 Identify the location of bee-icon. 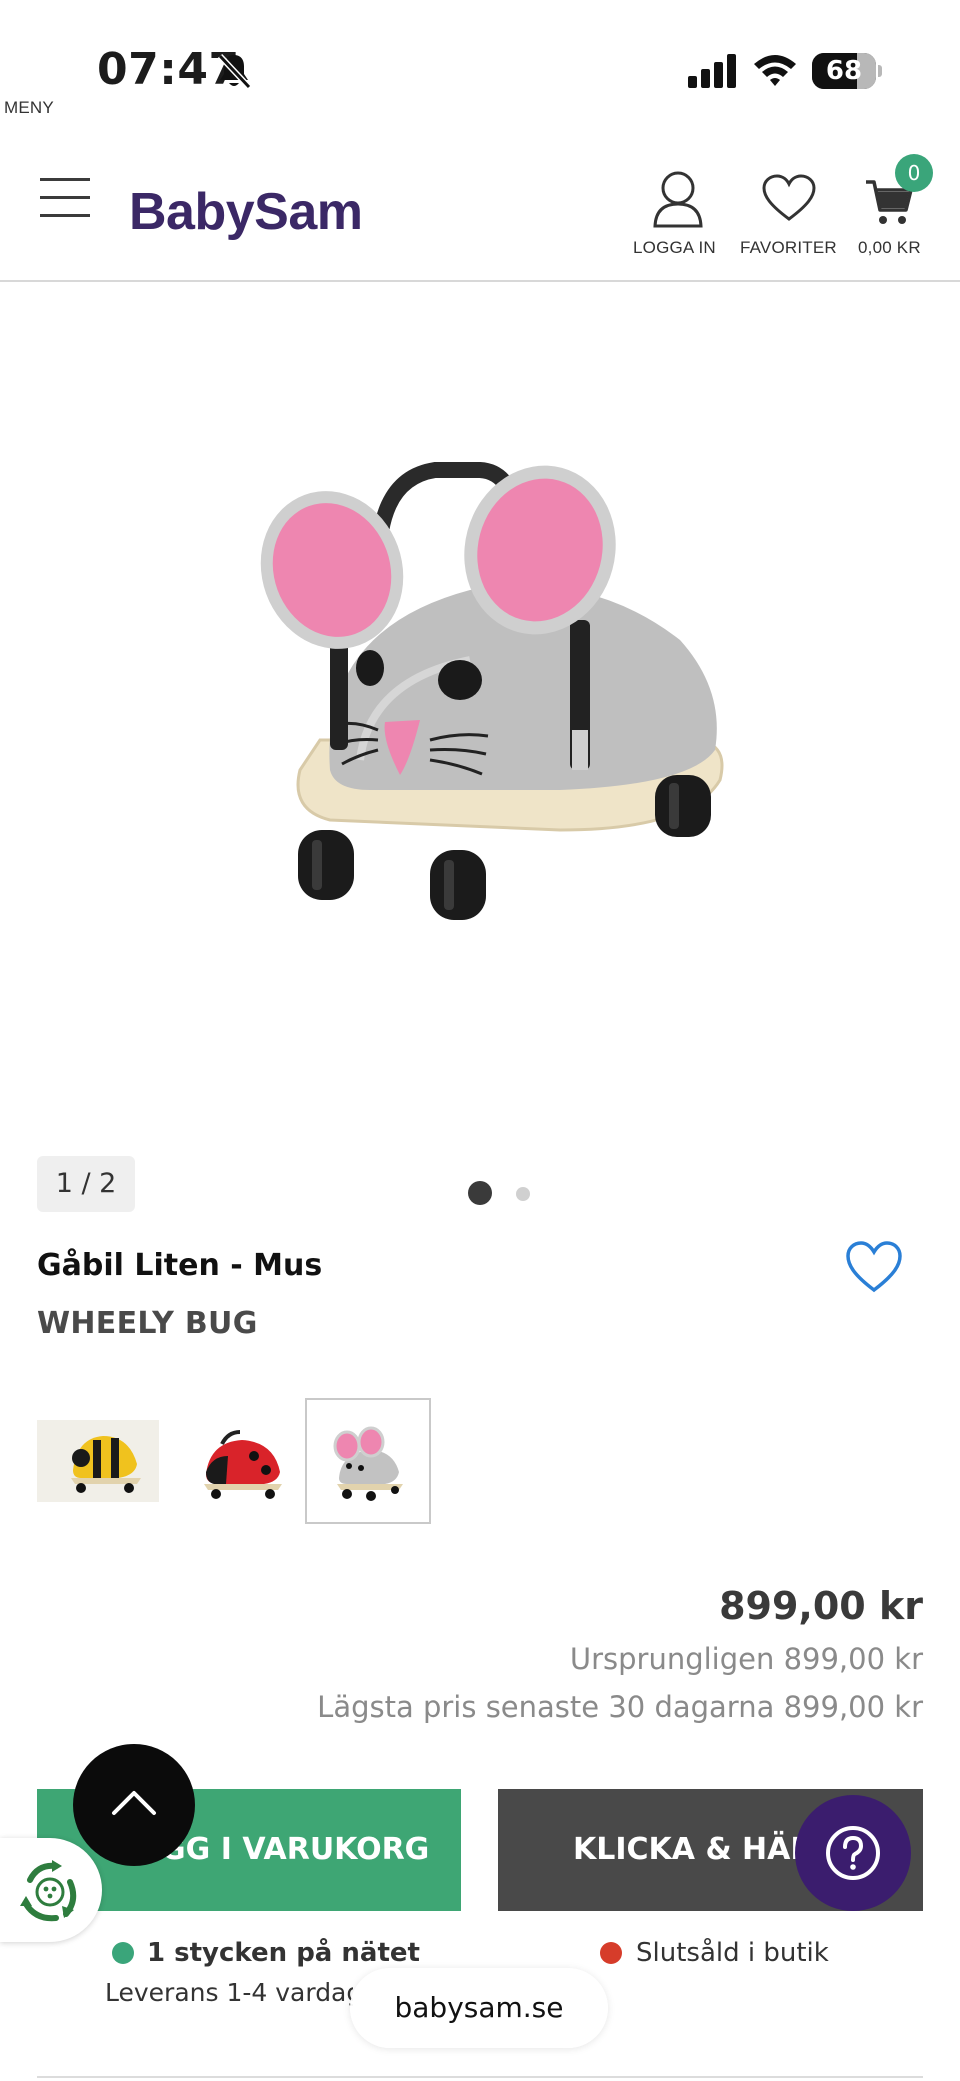
(98, 1461).